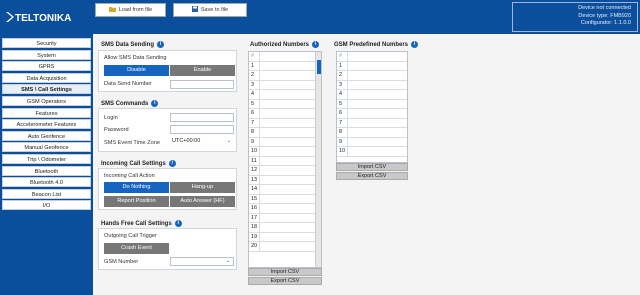 The image size is (640, 295). Describe the element at coordinates (112, 10) in the screenshot. I see `folder-open-icon` at that location.